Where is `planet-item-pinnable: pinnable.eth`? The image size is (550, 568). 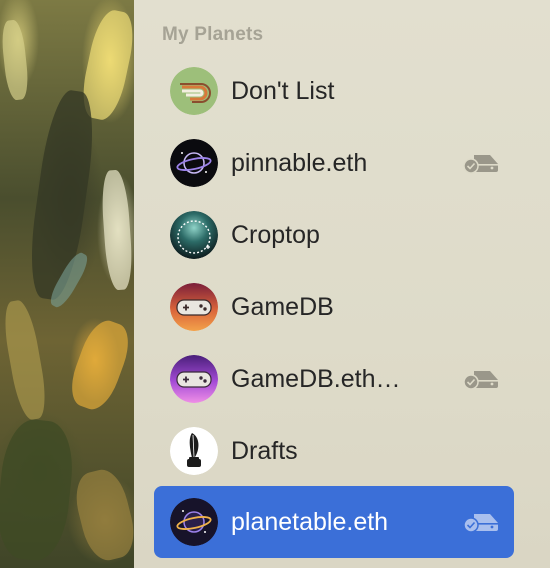
planet-item-pinnable: pinnable.eth is located at coordinates (334, 163).